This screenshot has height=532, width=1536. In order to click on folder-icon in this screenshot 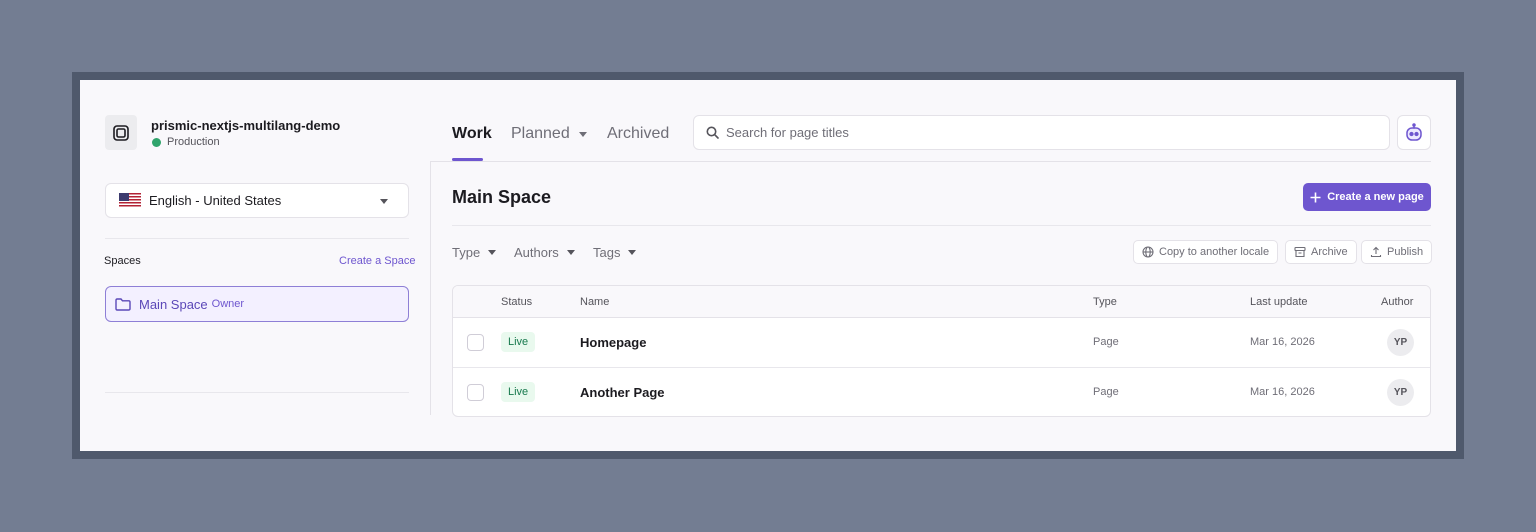, I will do `click(123, 304)`.